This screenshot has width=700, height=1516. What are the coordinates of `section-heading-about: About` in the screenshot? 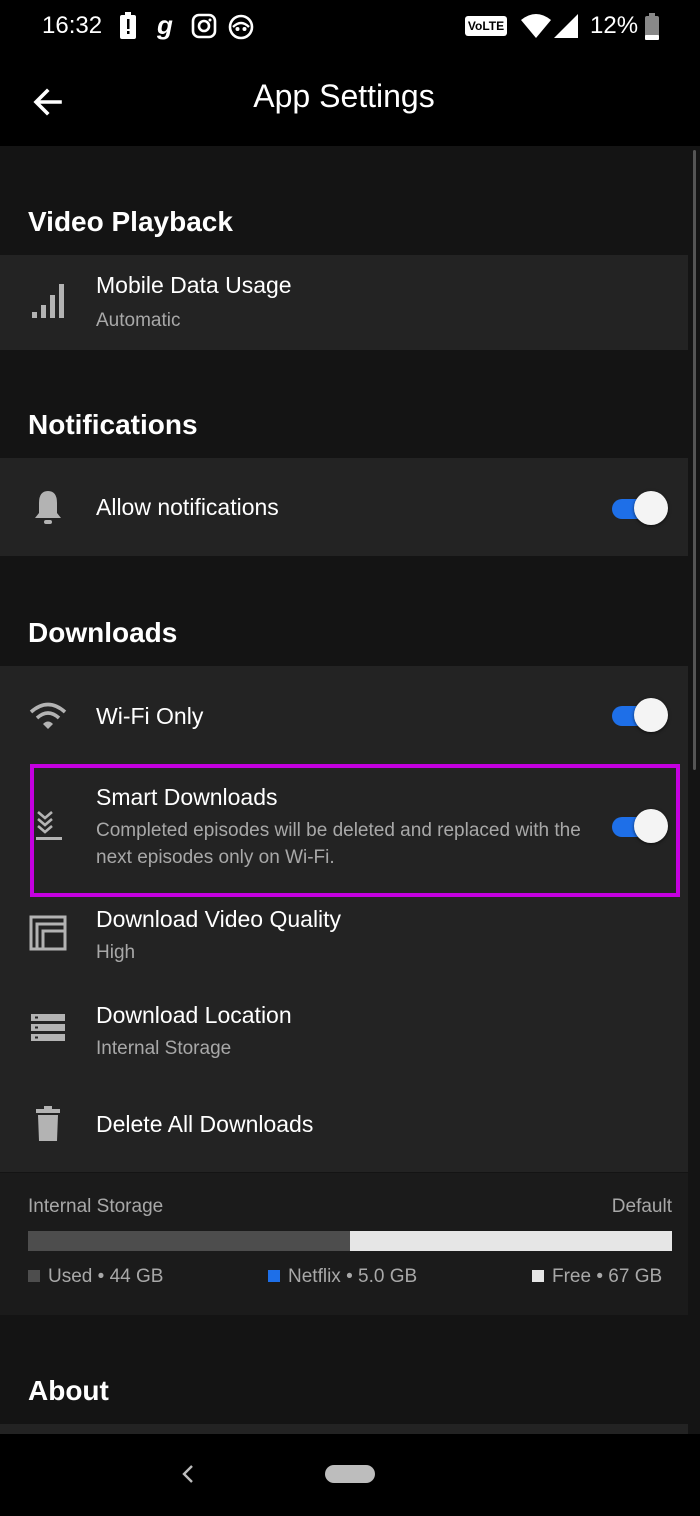 It's located at (68, 1390).